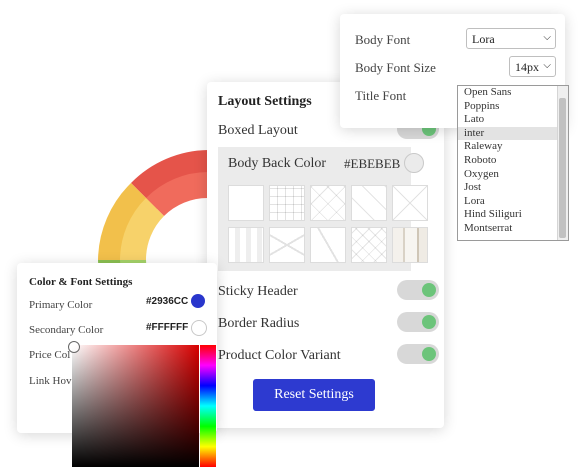 This screenshot has width=585, height=470. Describe the element at coordinates (372, 163) in the screenshot. I see `body-back-color-value: #EBEBEB` at that location.